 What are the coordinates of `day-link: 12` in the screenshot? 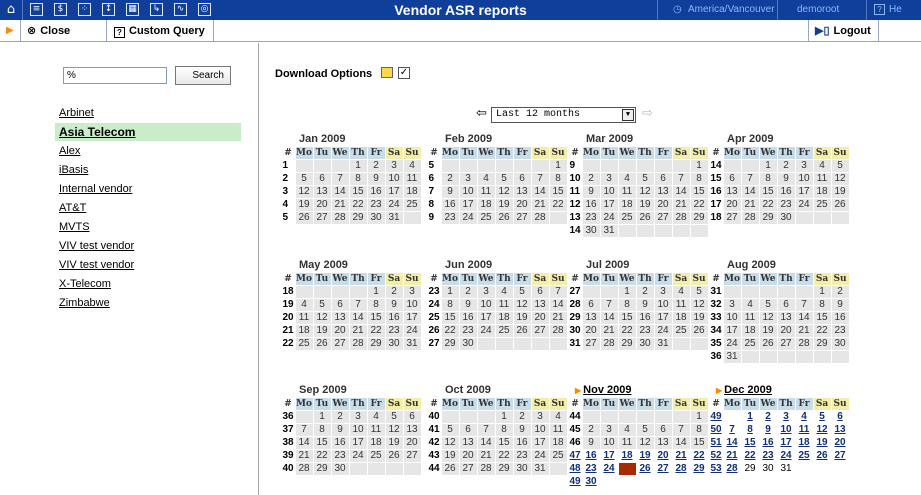 It's located at (822, 430).